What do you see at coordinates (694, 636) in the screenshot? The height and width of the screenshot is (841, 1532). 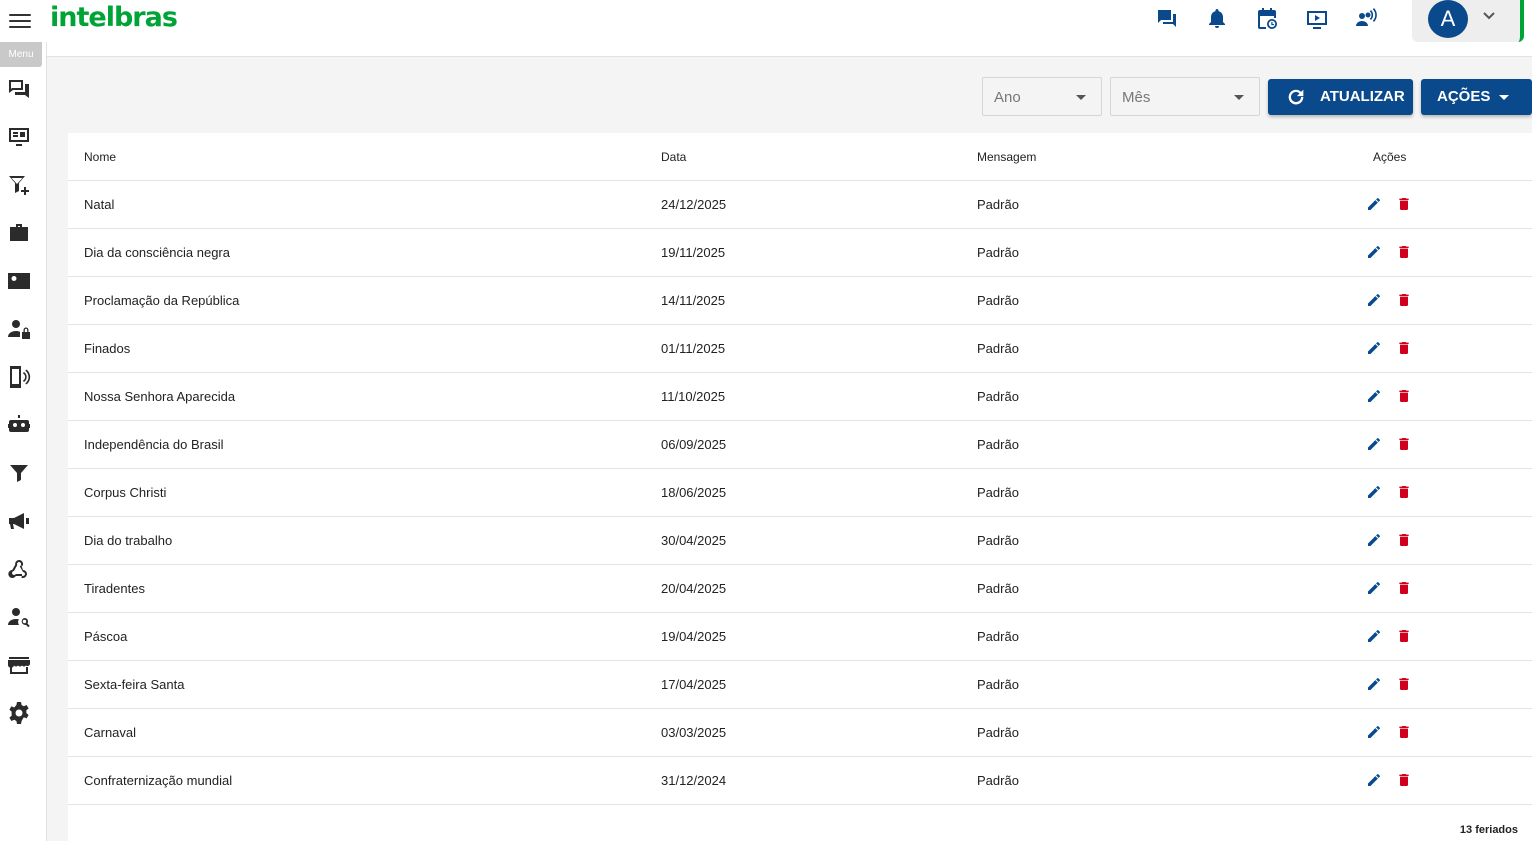 I see `holiday-date: 19/04/2025` at bounding box center [694, 636].